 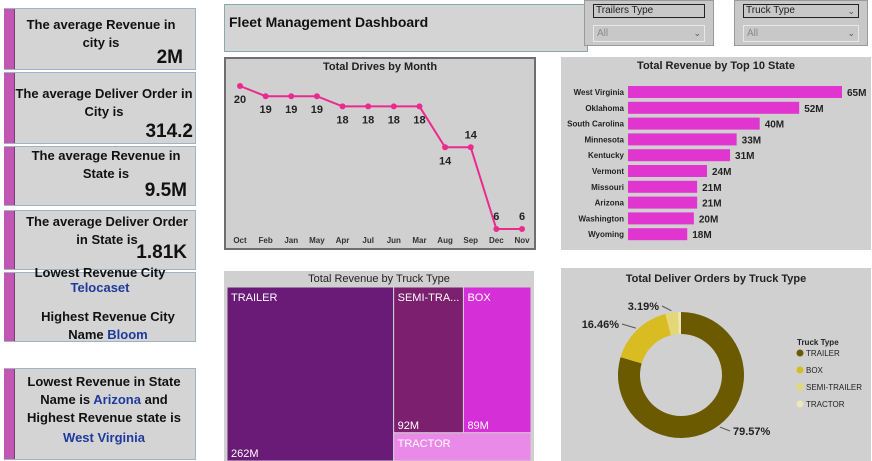 I want to click on x-tick-label: May, so click(x=317, y=240).